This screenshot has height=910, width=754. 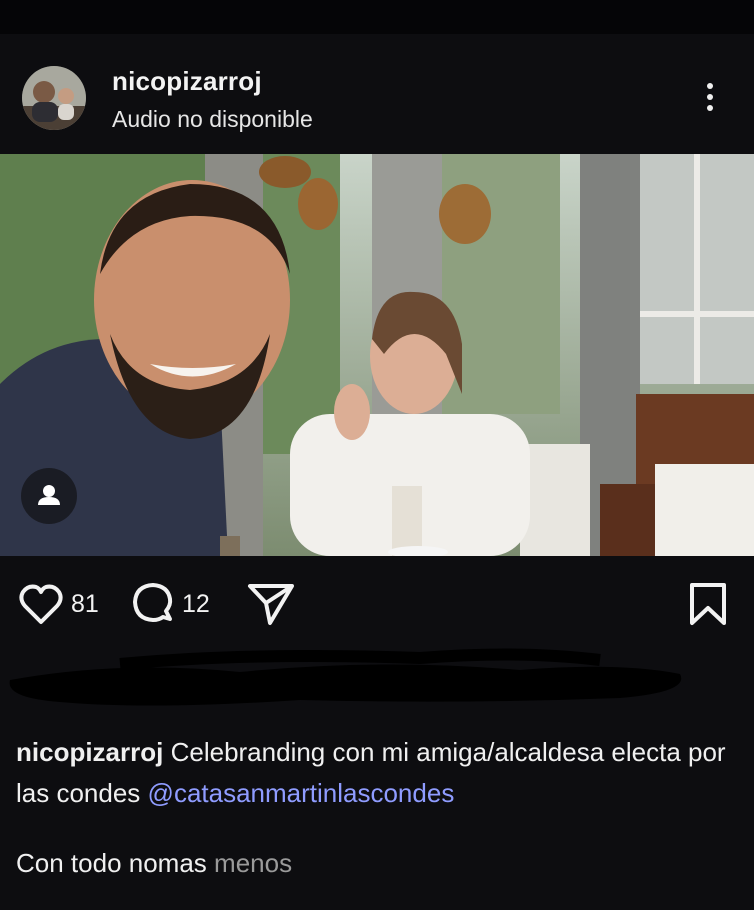 What do you see at coordinates (377, 98) in the screenshot?
I see `post-header: nicopizarroj Audio no disponible` at bounding box center [377, 98].